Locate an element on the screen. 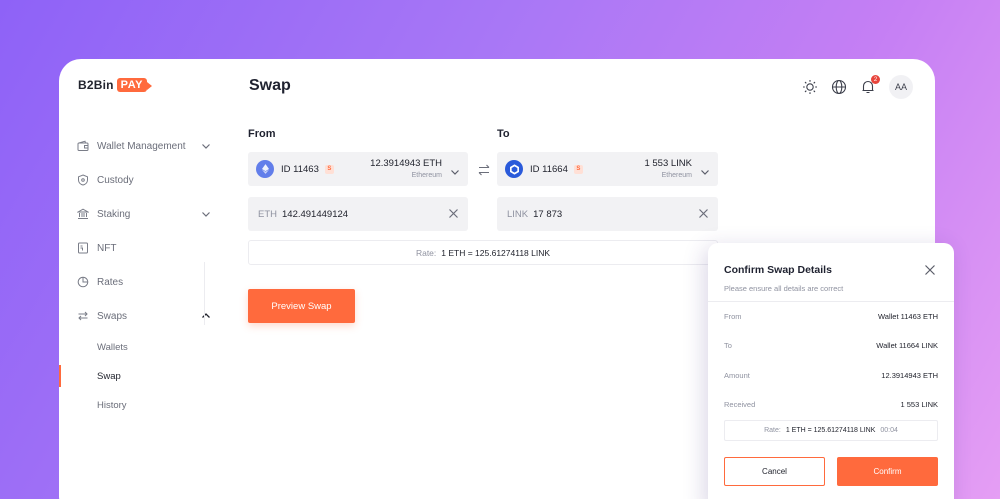 The height and width of the screenshot is (499, 1000). sidebar-item-label: Rates is located at coordinates (110, 282).